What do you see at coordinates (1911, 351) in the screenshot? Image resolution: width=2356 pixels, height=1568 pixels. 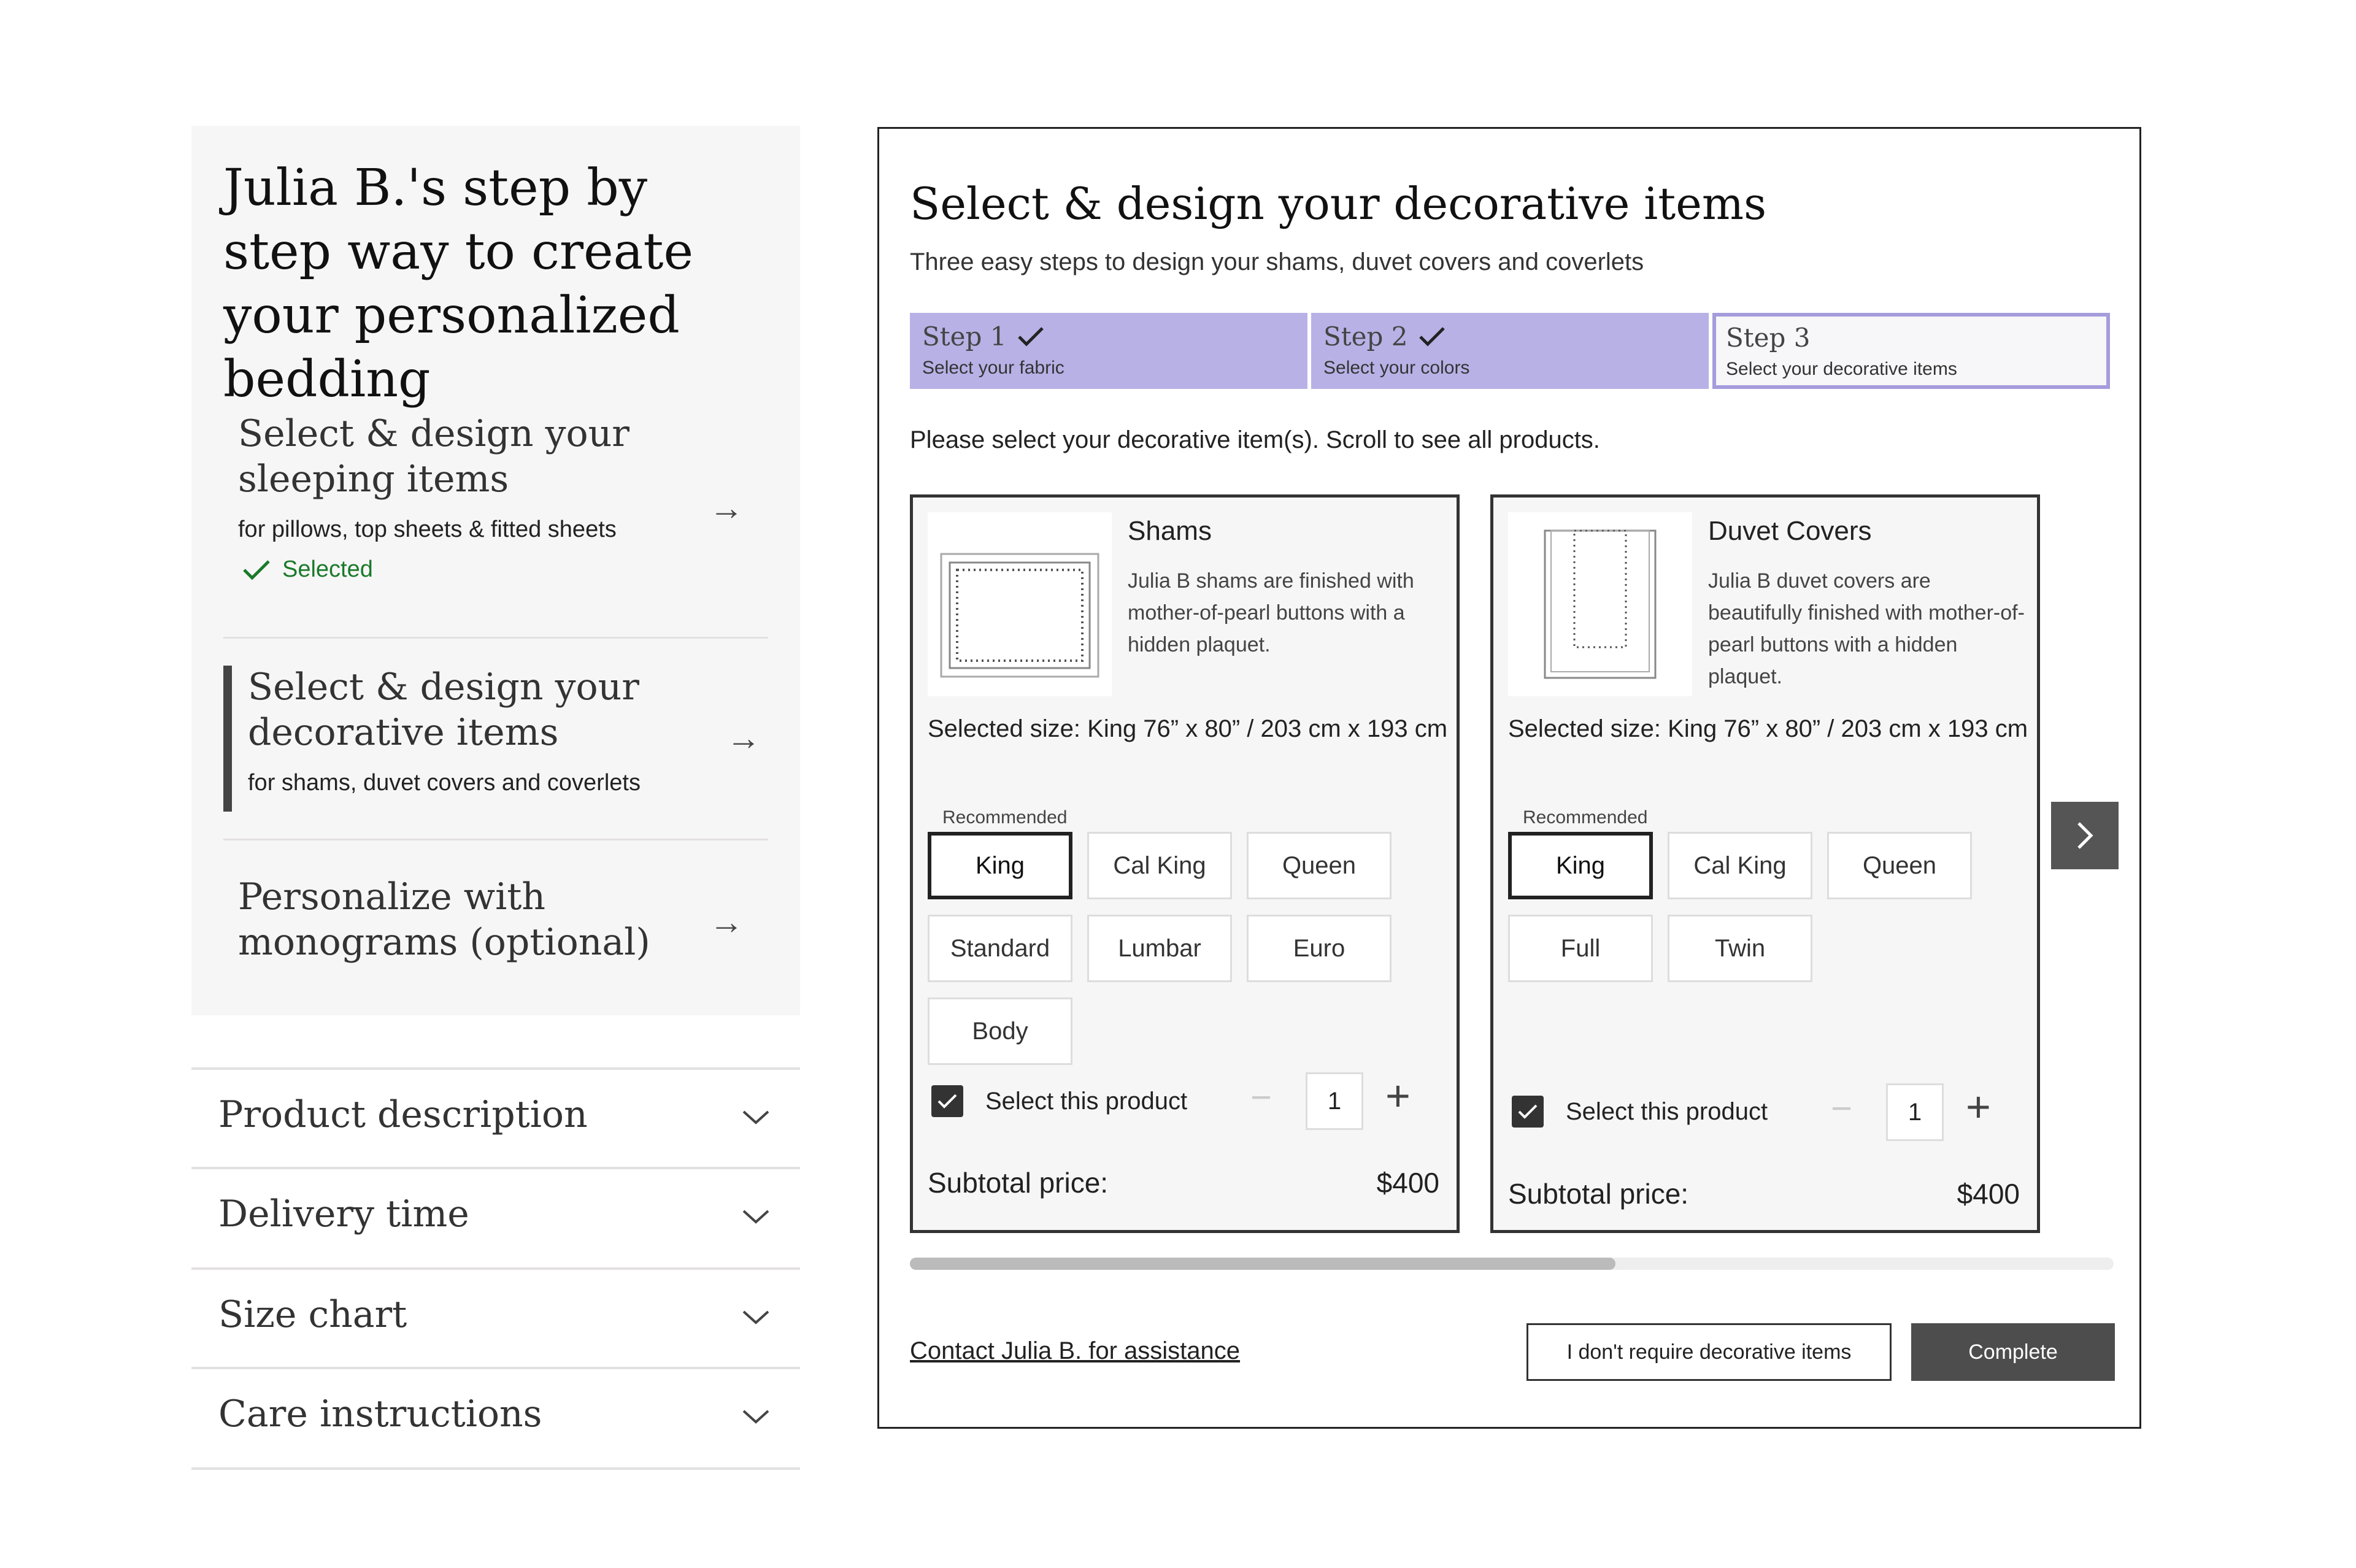 I see `step-tab-3: Step 3 Select your decorative items` at bounding box center [1911, 351].